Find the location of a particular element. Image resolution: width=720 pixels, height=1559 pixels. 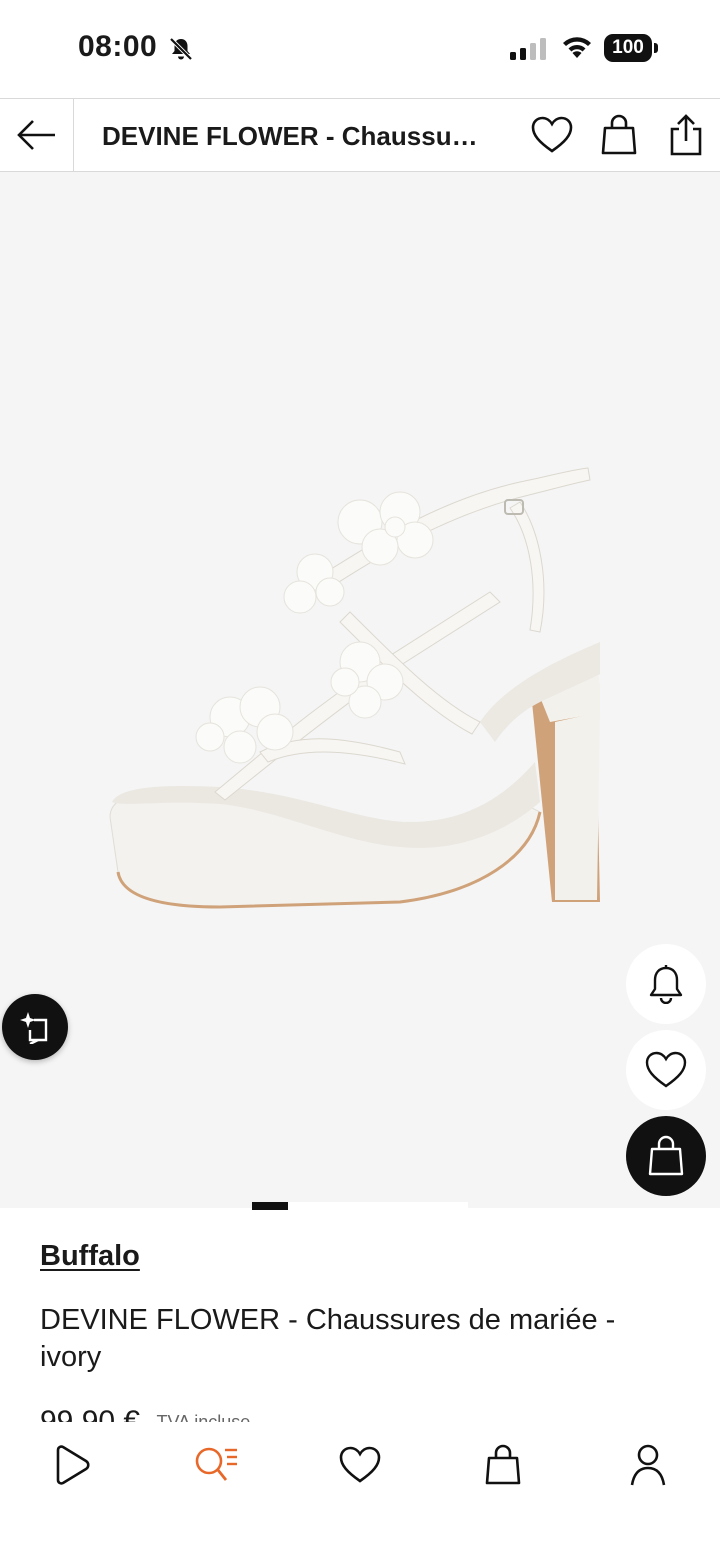

user-icon is located at coordinates (648, 1465).